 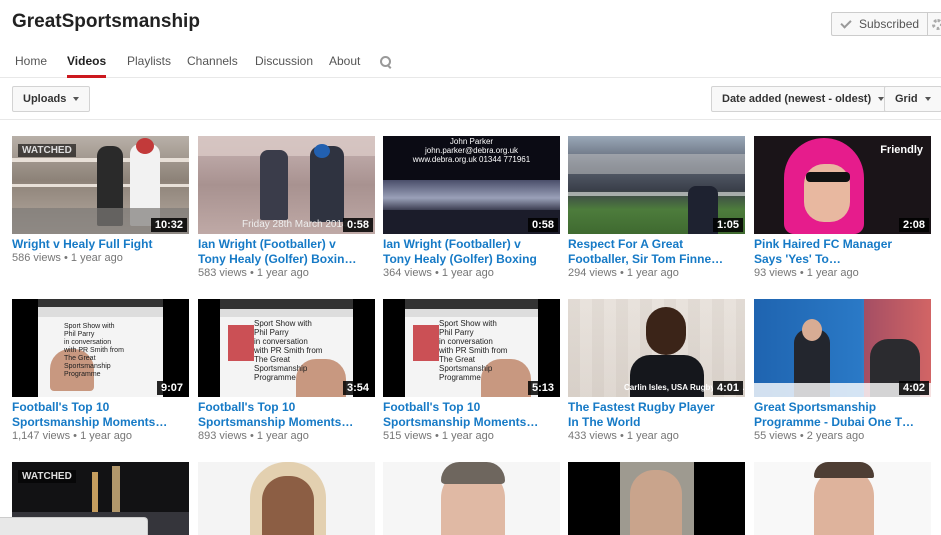 I want to click on video-thumbnail: 4:02, so click(x=842, y=348).